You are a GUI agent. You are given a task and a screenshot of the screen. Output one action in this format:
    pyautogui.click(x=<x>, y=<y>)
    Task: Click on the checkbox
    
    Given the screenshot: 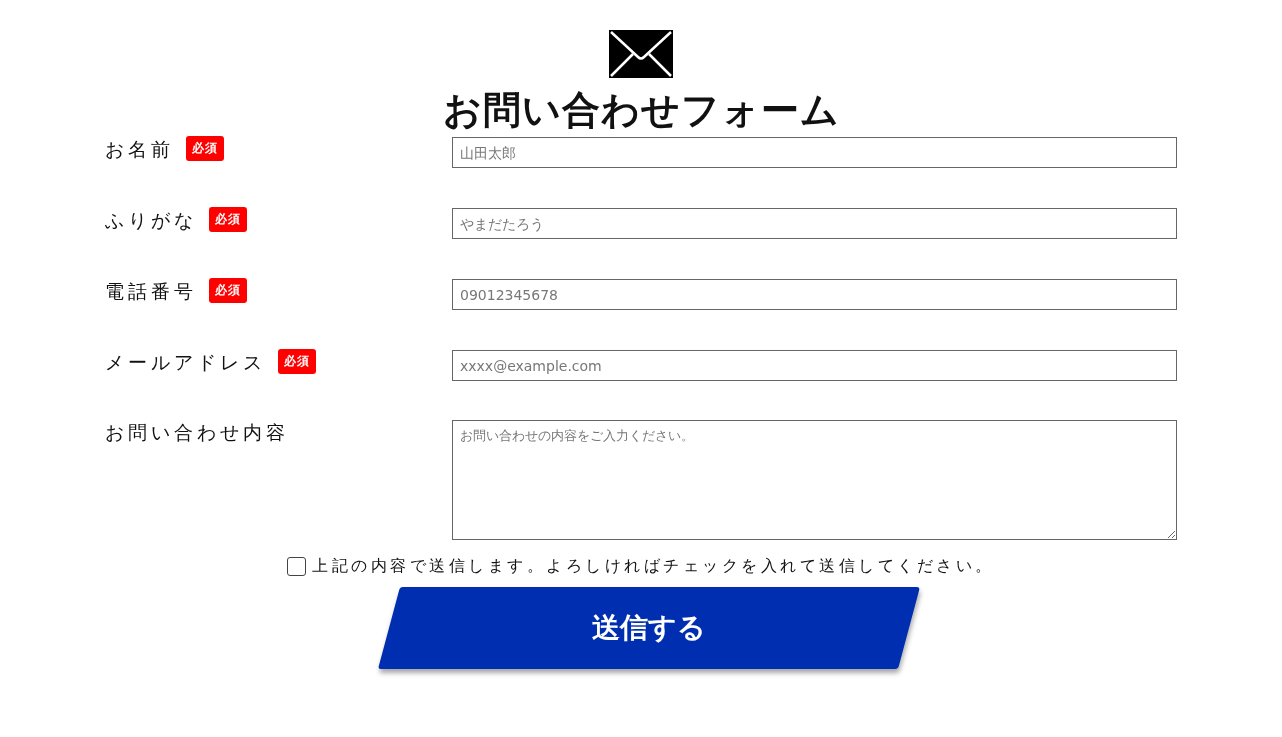 What is the action you would take?
    pyautogui.click(x=297, y=566)
    